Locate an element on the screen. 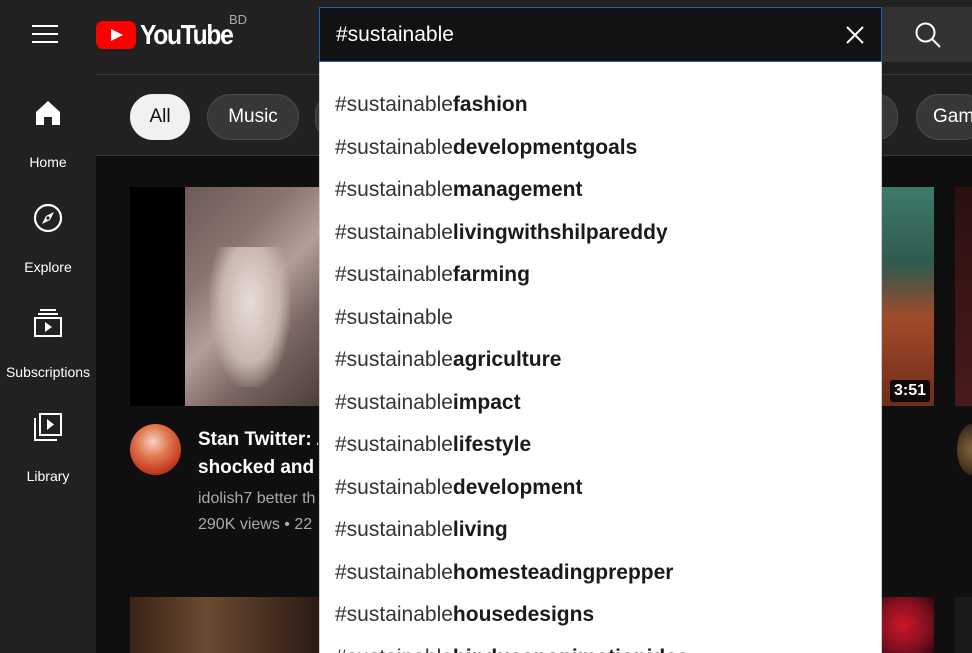  search-suggestion-item: #sustainablelifestyle is located at coordinates (600, 445).